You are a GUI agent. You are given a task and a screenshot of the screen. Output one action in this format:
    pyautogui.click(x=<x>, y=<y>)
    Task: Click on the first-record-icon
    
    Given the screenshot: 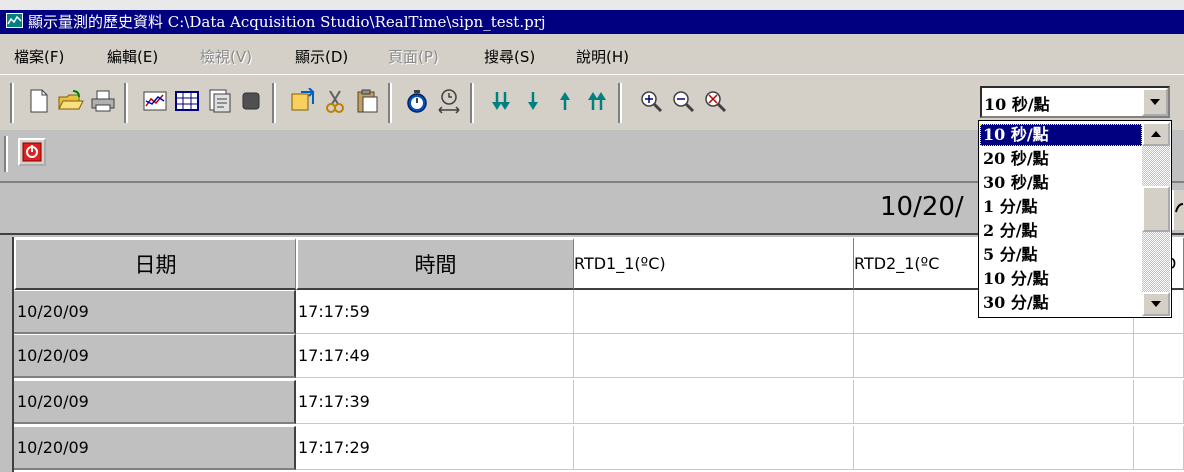 What is the action you would take?
    pyautogui.click(x=501, y=101)
    